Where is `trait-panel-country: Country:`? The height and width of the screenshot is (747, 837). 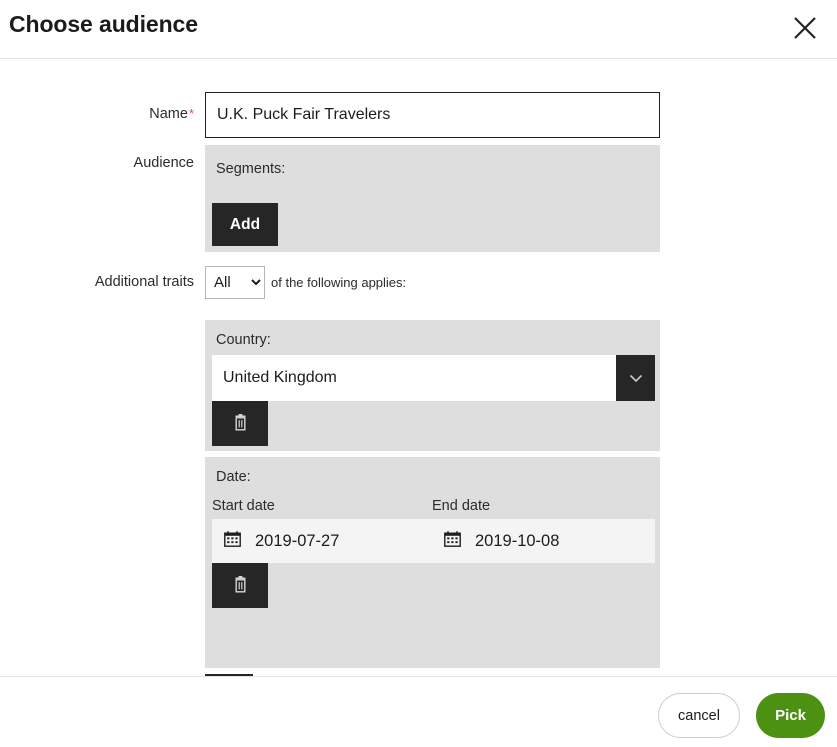
trait-panel-country: Country: is located at coordinates (432, 385).